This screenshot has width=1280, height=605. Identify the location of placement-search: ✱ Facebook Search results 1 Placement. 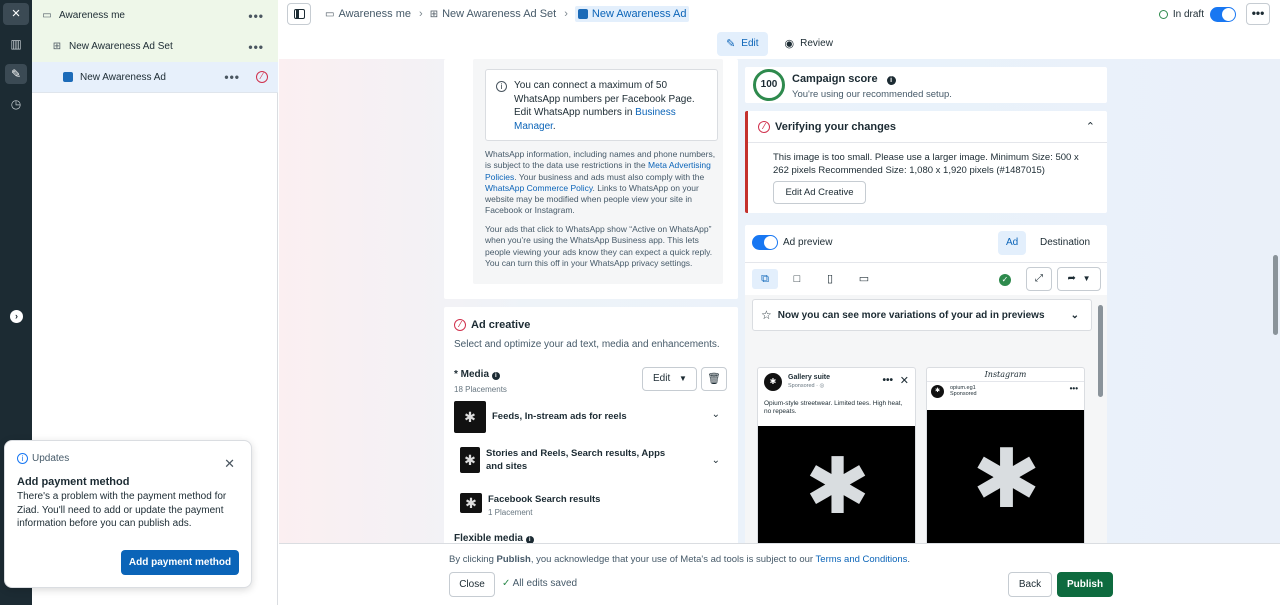
(591, 506).